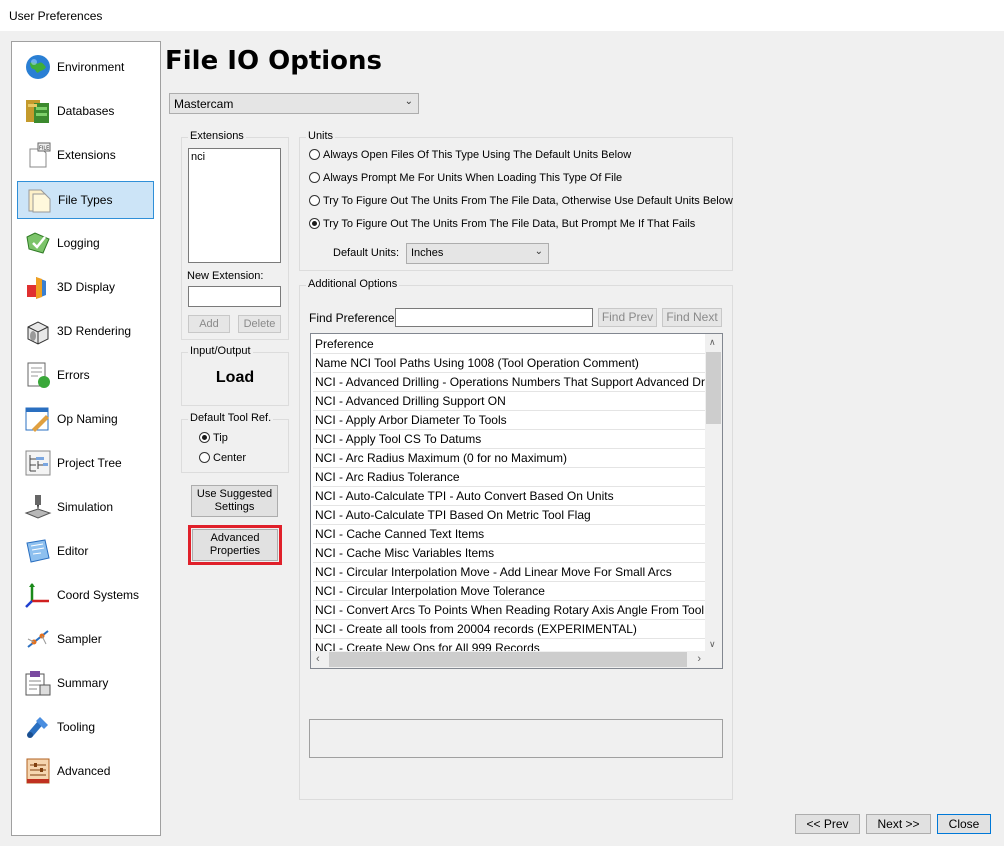 The width and height of the screenshot is (1004, 846). Describe the element at coordinates (98, 595) in the screenshot. I see `sidebar-item-label: Coord Systems` at that location.